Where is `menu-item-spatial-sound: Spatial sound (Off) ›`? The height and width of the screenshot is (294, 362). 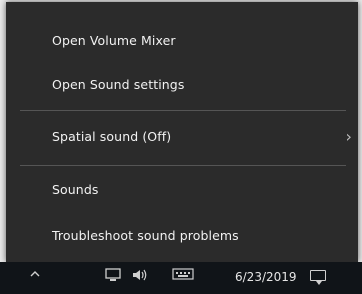
menu-item-spatial-sound: Spatial sound (Off) › is located at coordinates (182, 137).